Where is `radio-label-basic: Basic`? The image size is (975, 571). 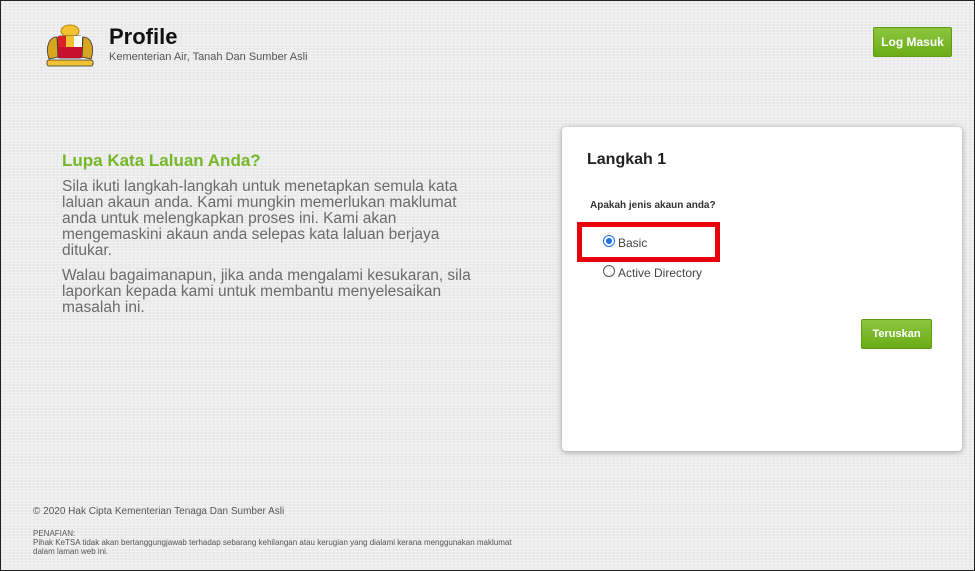 radio-label-basic: Basic is located at coordinates (633, 243).